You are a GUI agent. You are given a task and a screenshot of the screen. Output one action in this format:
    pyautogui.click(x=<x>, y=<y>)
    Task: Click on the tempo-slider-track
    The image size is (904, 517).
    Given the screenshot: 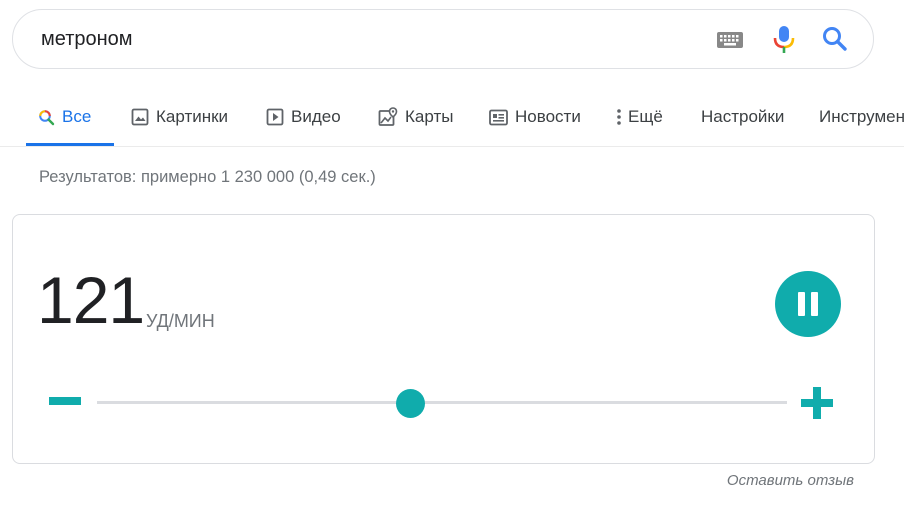 What is the action you would take?
    pyautogui.click(x=442, y=402)
    